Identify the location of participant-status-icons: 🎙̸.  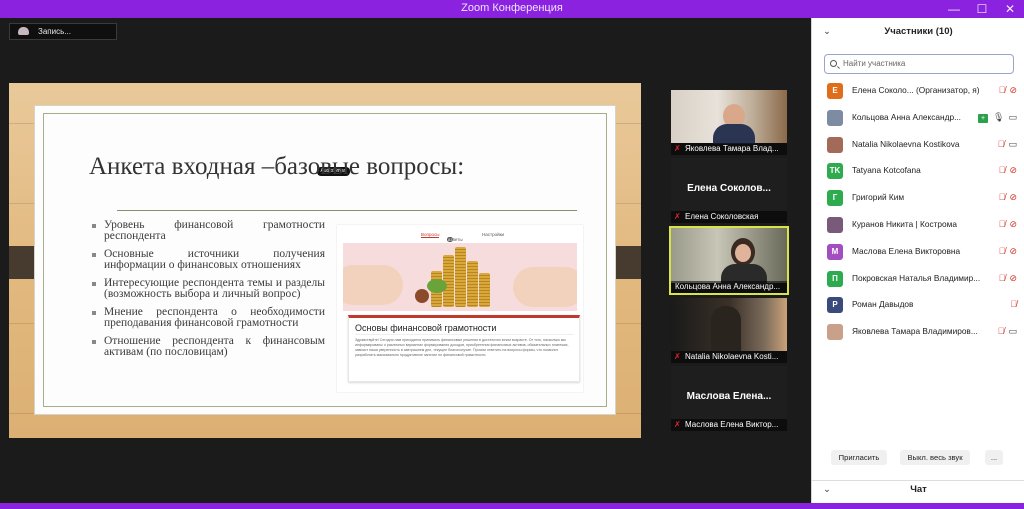
(1013, 304).